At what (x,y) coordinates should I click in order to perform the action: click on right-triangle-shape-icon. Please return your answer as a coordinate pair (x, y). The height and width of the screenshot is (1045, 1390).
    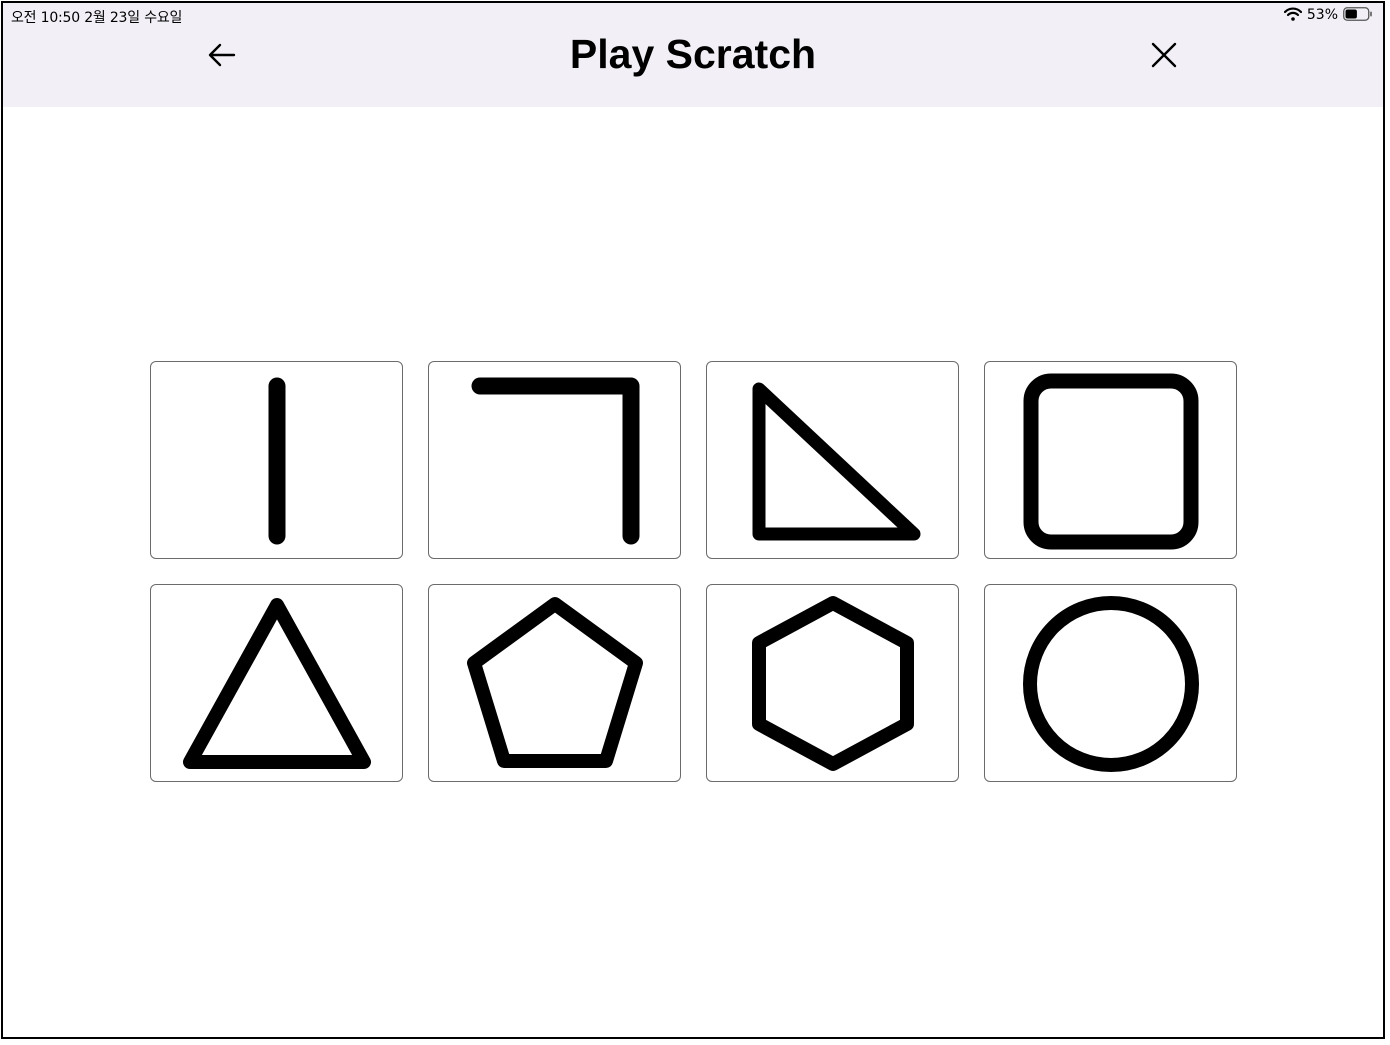
    Looking at the image, I should click on (836, 461).